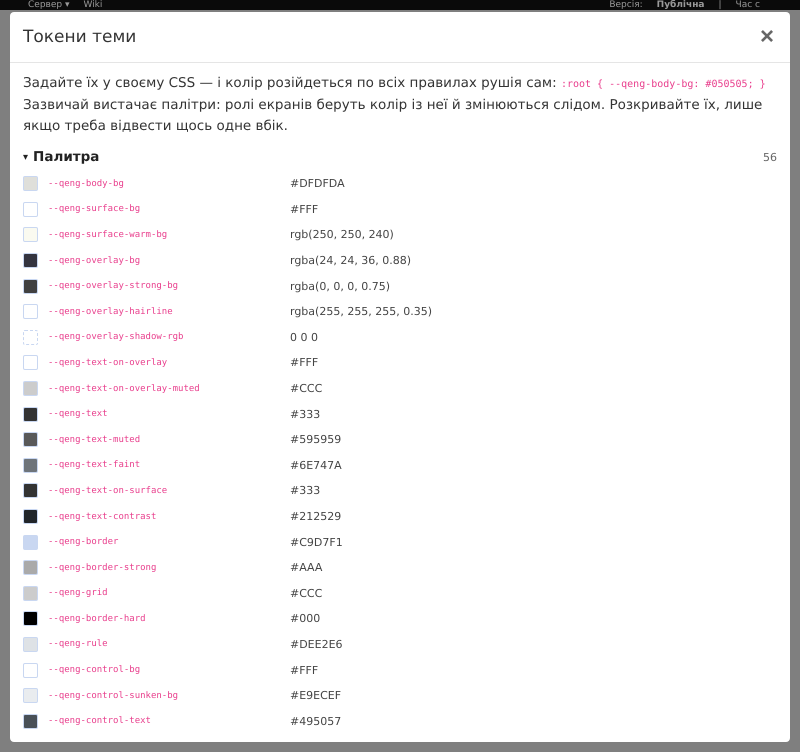 The width and height of the screenshot is (800, 752). I want to click on token-name: --qeng-control-sunken-bg, so click(113, 695).